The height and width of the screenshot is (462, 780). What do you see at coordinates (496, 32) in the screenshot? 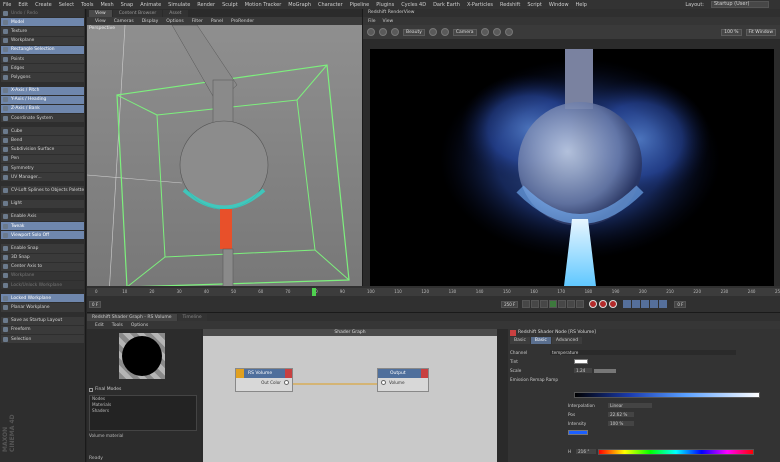
I see `color-icon` at bounding box center [496, 32].